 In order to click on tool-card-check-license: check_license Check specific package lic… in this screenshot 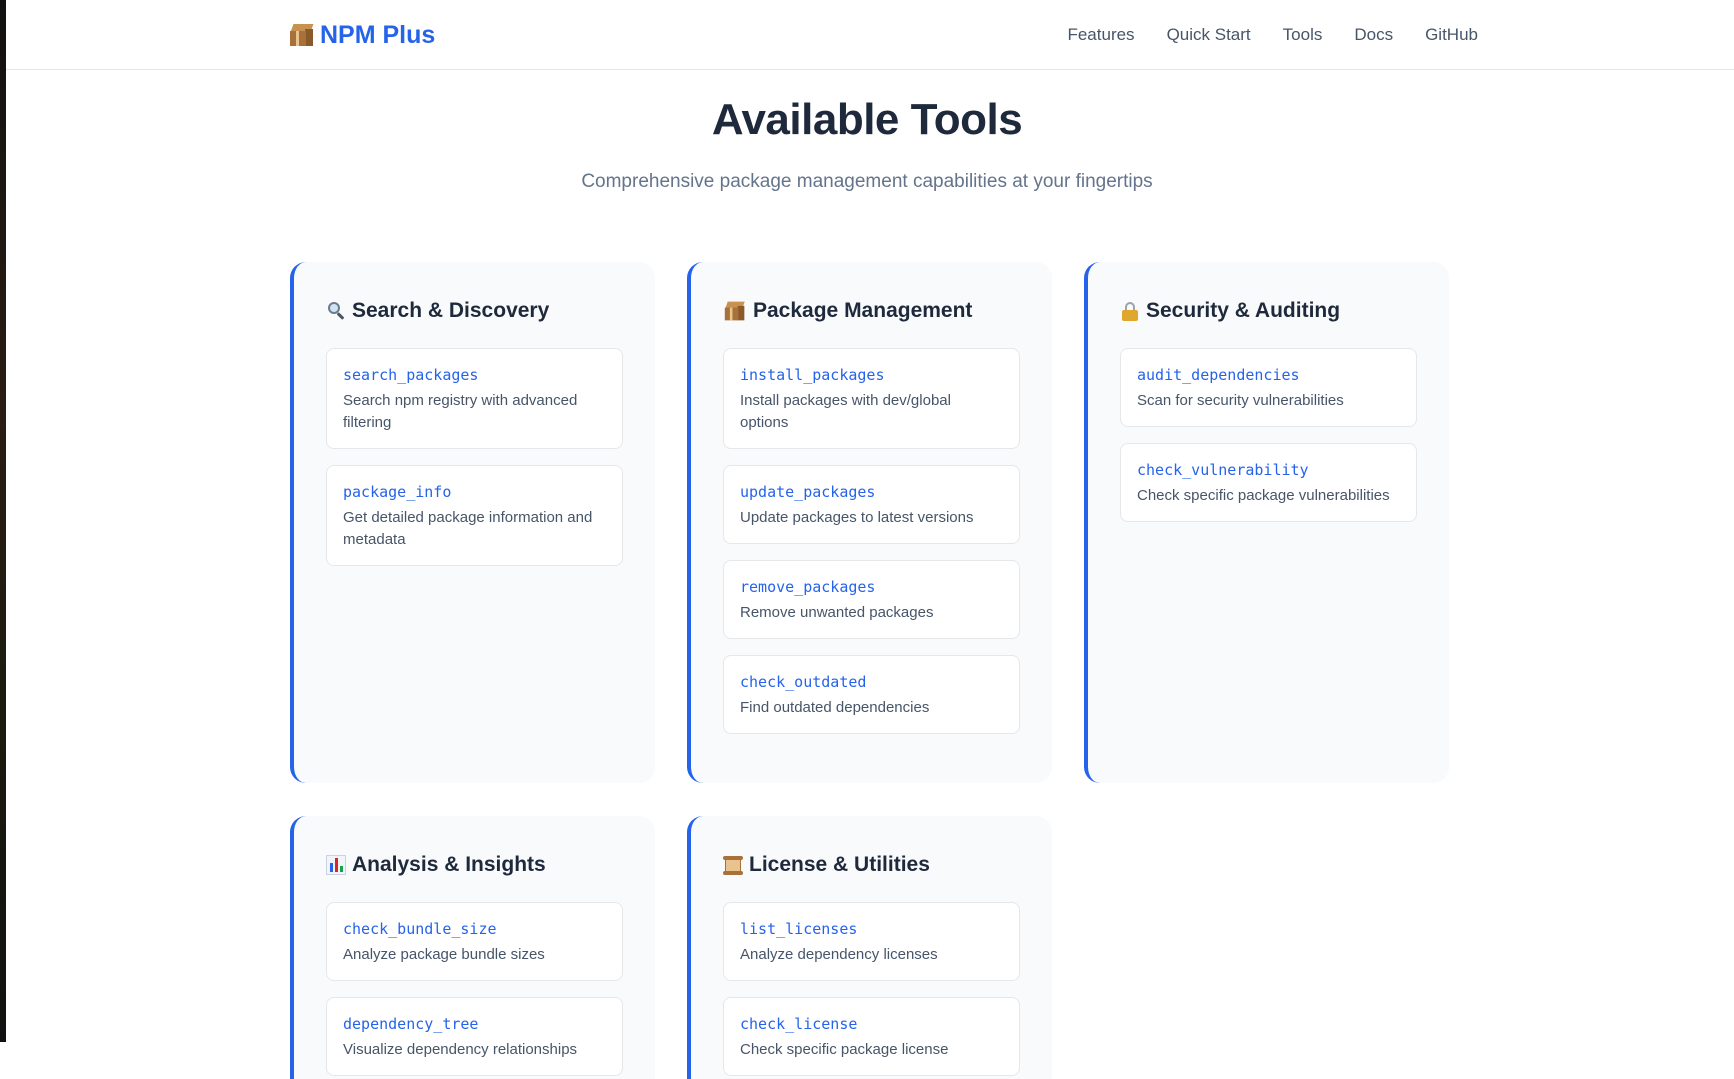, I will do `click(871, 1036)`.